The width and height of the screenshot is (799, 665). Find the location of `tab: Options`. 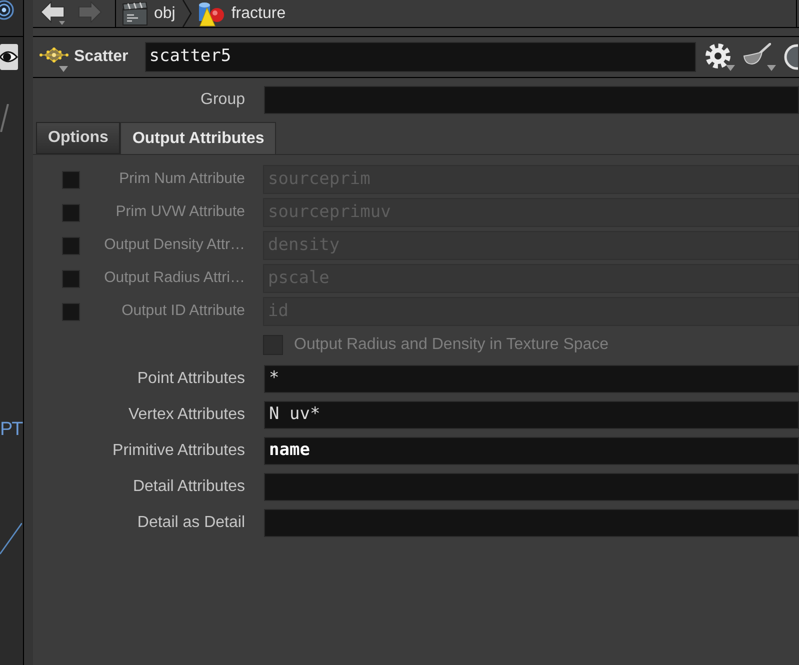

tab: Options is located at coordinates (78, 138).